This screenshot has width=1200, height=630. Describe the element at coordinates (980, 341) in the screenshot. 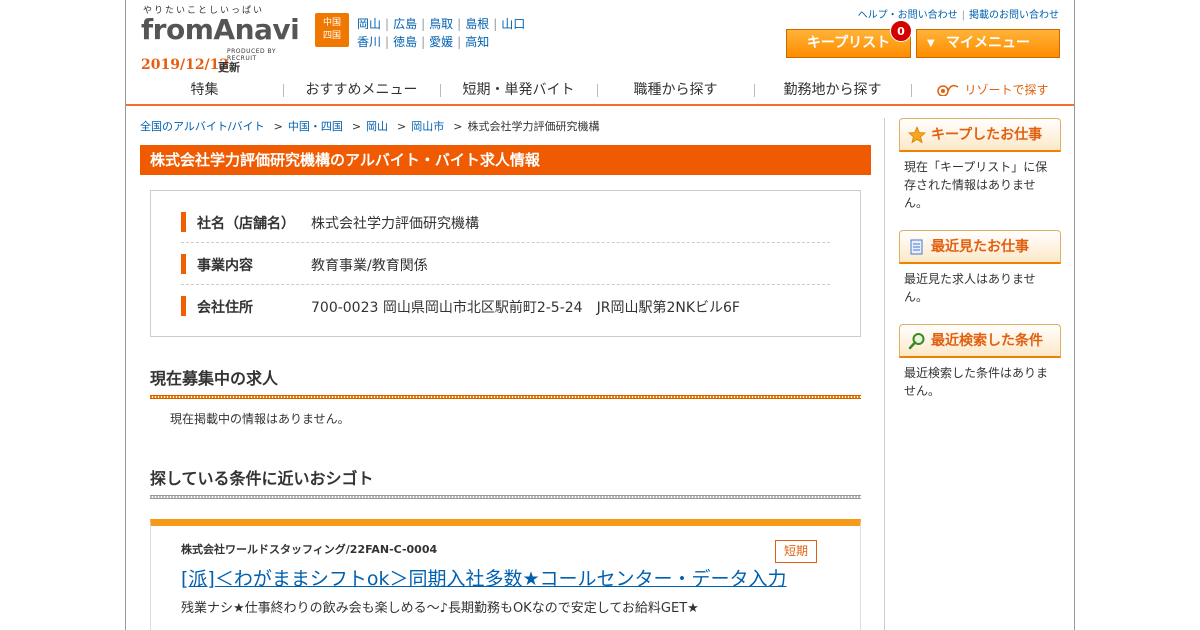

I see `recent-search-header: 最近検索した条件` at that location.